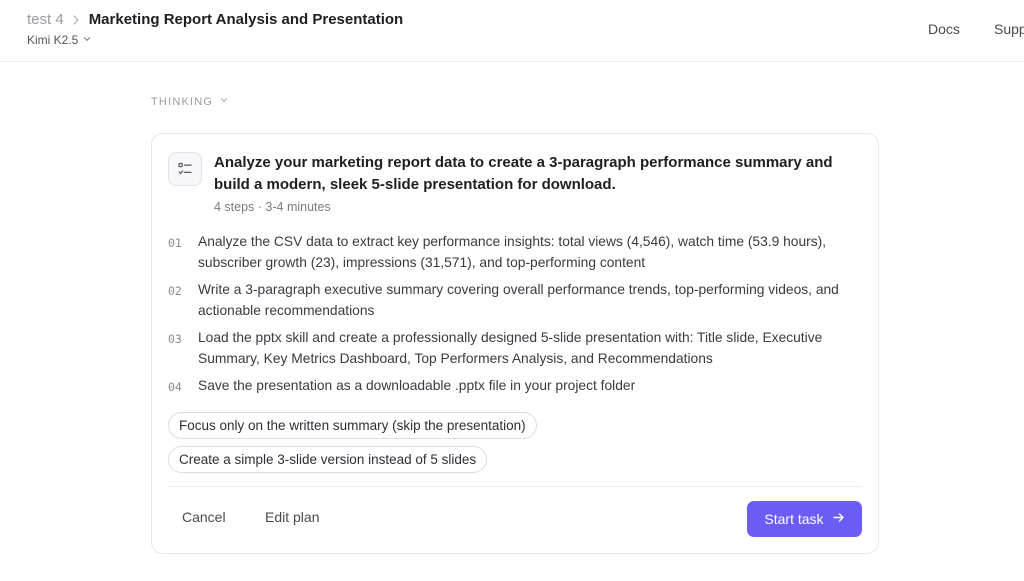 The height and width of the screenshot is (581, 1024). Describe the element at coordinates (794, 519) in the screenshot. I see `start-task-label: Start task` at that location.